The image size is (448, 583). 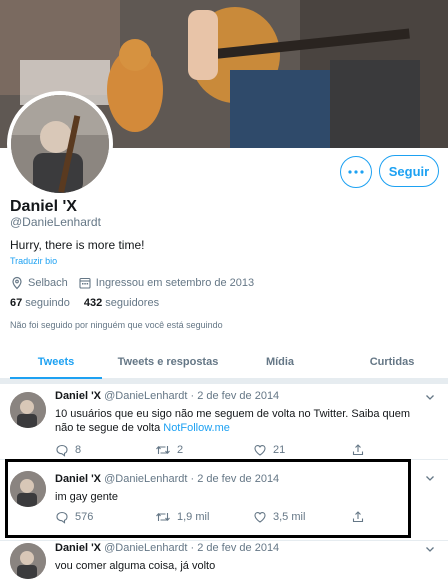 I want to click on profile-handle: @DanieLenhardt, so click(x=55, y=222).